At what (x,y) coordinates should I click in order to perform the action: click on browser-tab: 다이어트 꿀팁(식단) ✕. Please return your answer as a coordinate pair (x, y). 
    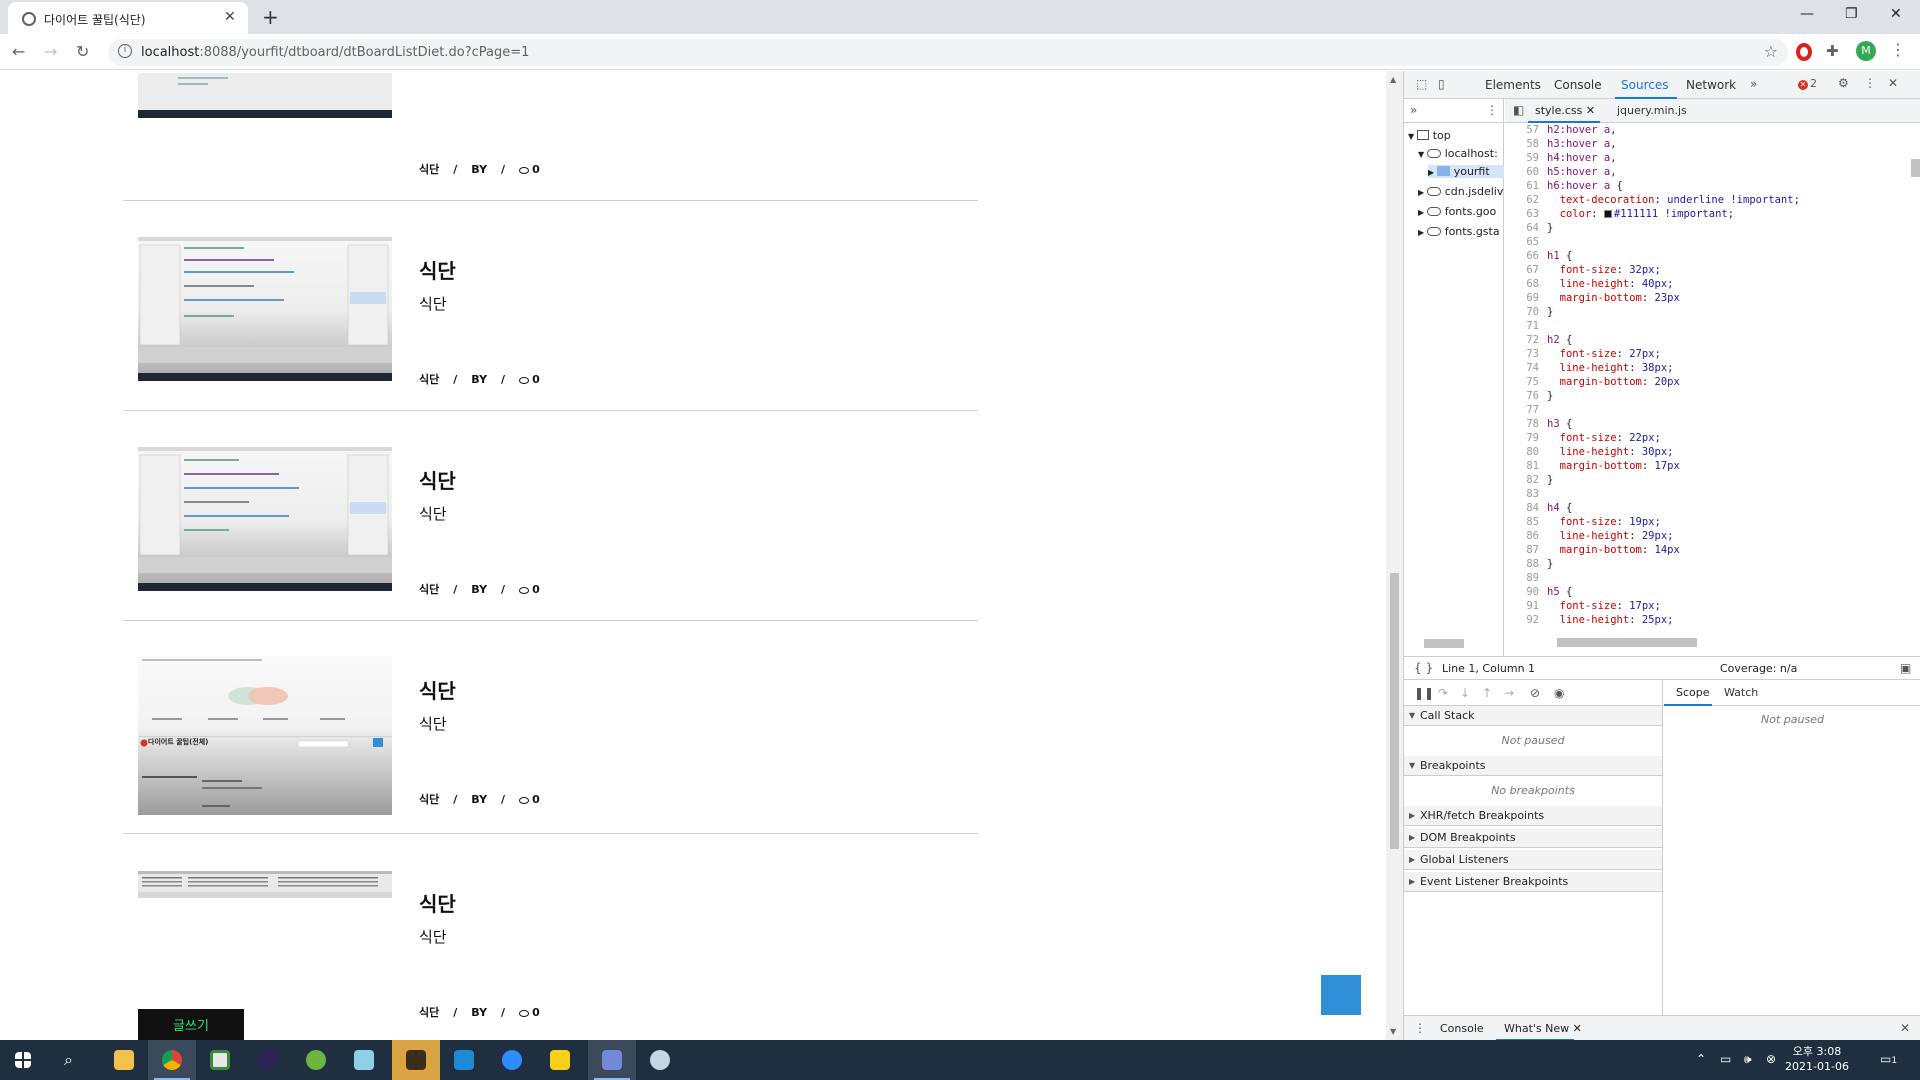
    Looking at the image, I should click on (128, 18).